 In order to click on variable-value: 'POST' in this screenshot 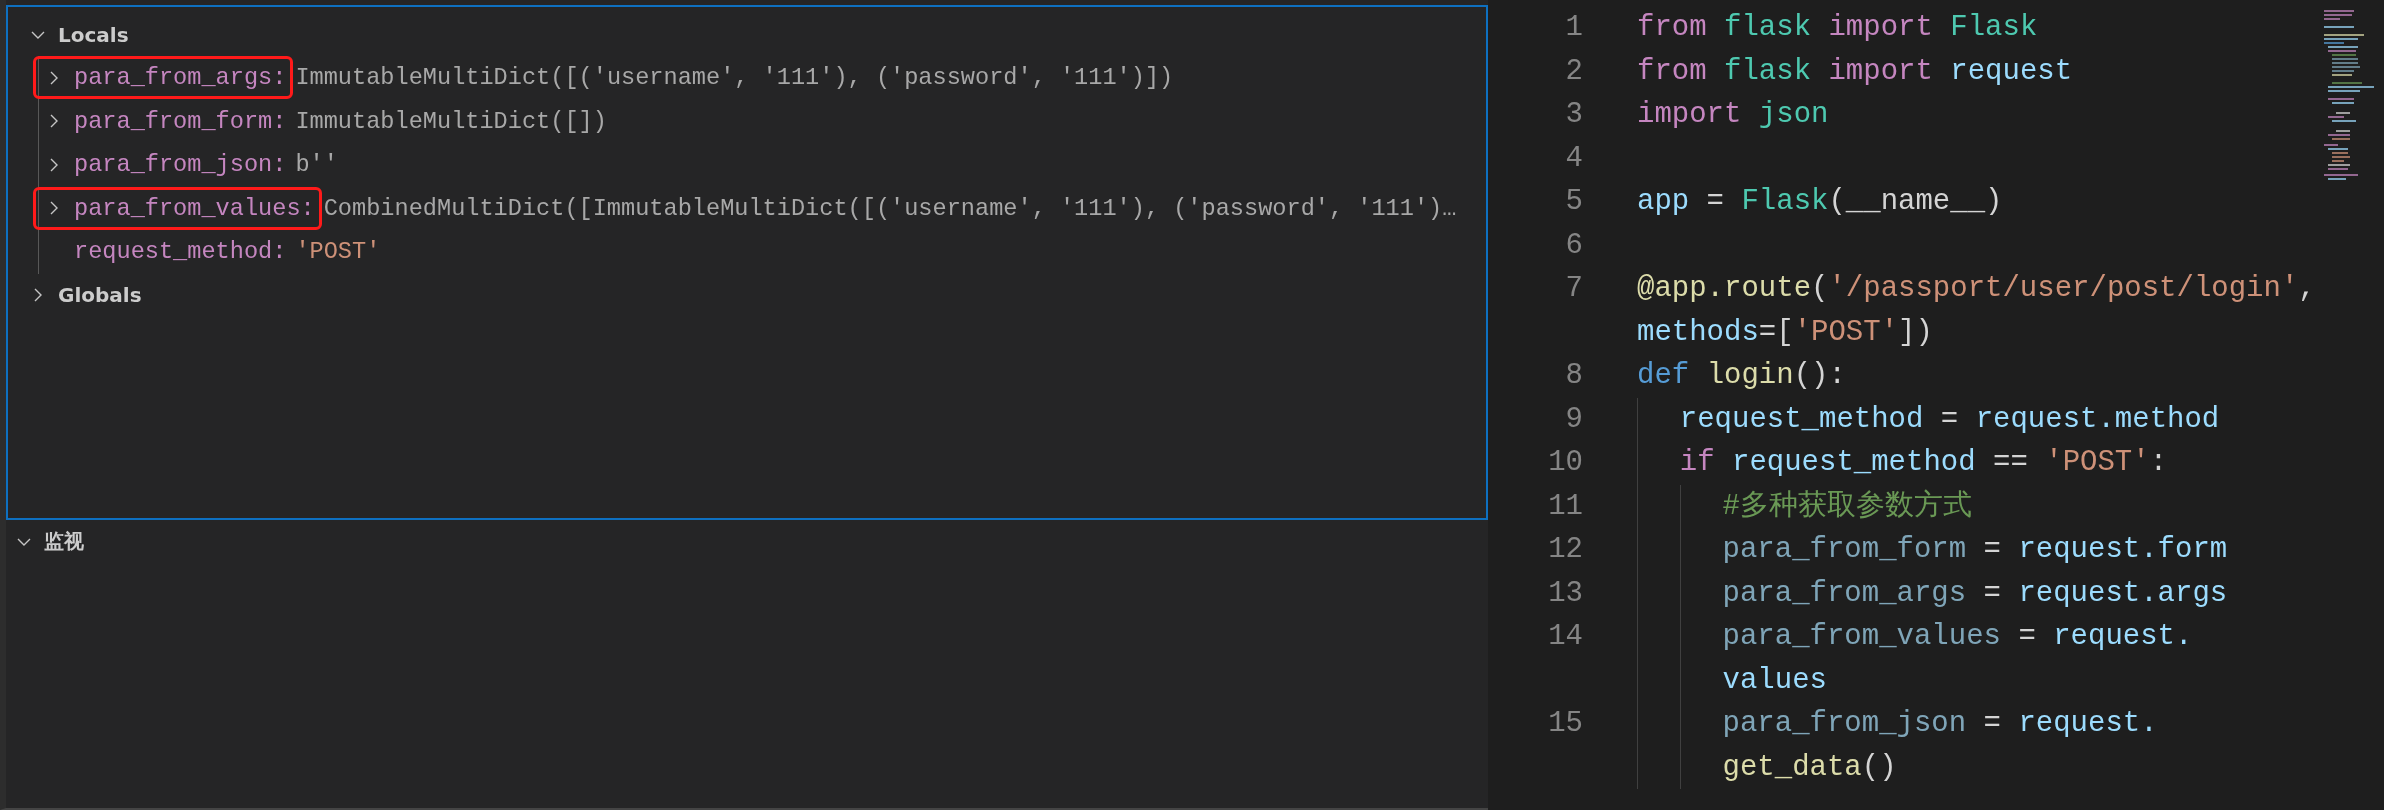, I will do `click(338, 252)`.